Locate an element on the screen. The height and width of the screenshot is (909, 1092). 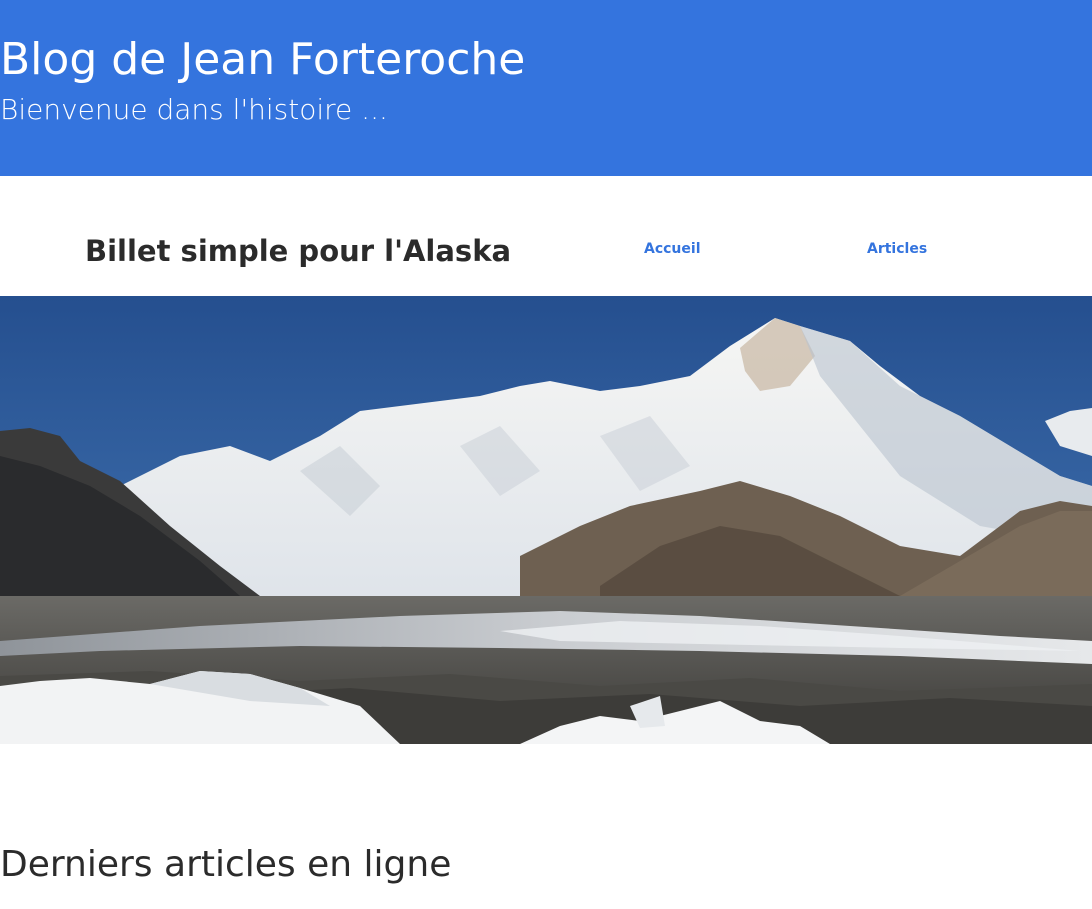
nav-link-articles: Articles is located at coordinates (897, 249).